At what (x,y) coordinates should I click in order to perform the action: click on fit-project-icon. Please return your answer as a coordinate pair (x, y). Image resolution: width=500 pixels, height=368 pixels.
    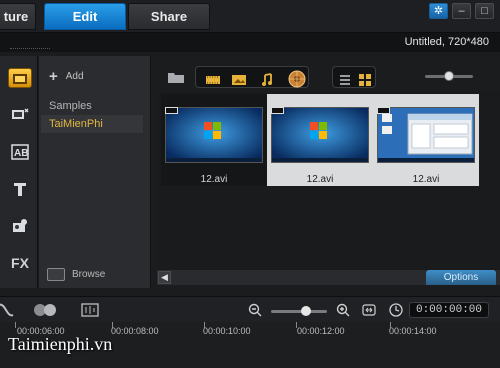
    Looking at the image, I should click on (369, 310).